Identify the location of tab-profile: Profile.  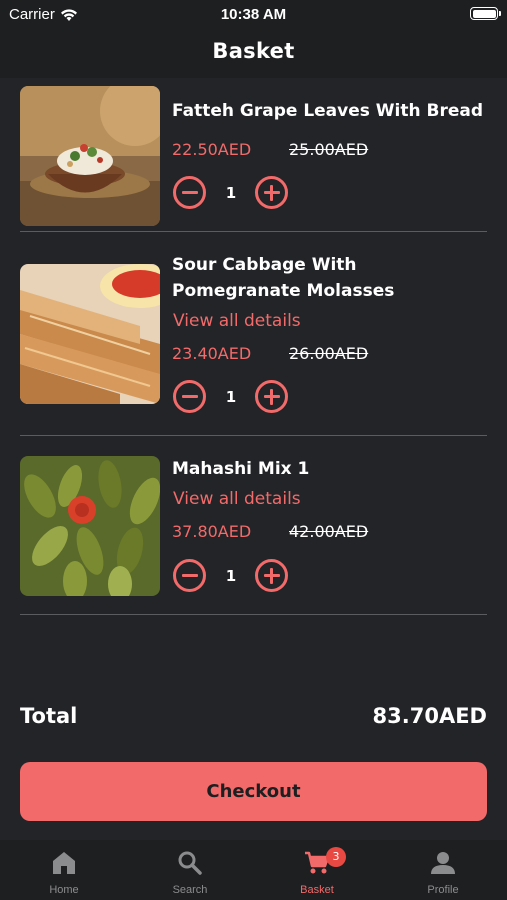
(443, 870).